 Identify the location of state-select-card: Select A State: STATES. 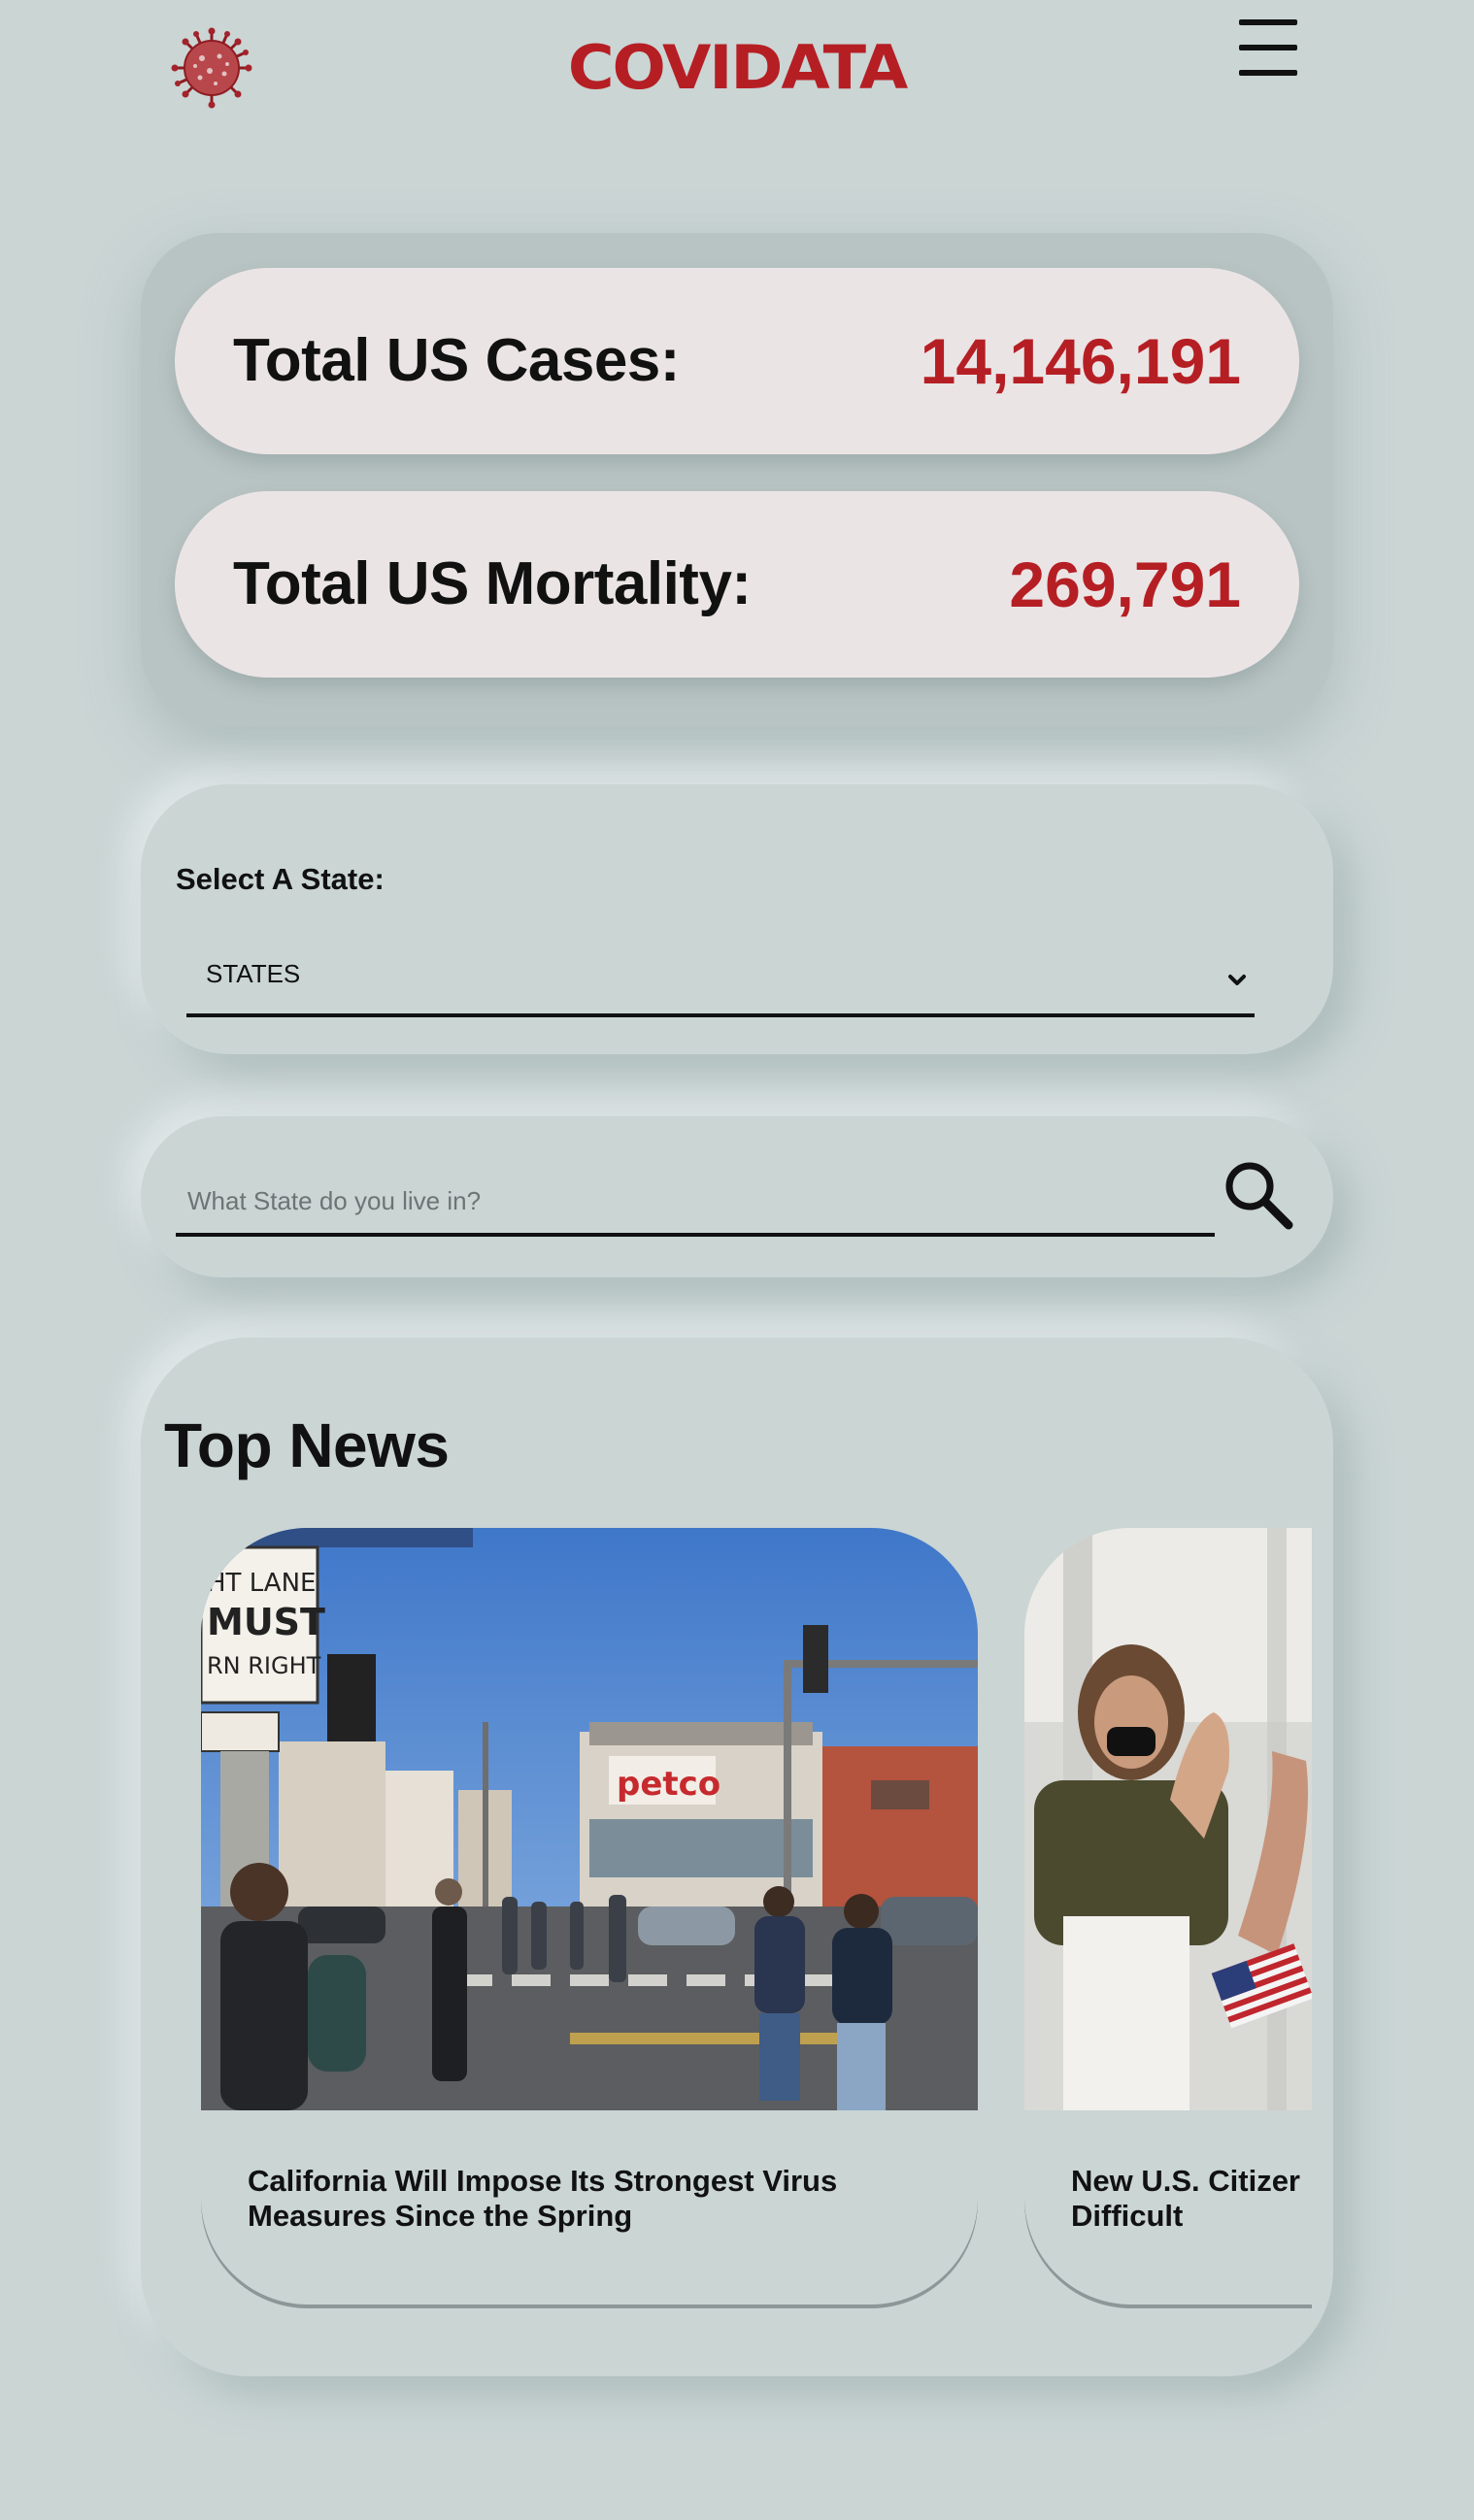
(737, 919).